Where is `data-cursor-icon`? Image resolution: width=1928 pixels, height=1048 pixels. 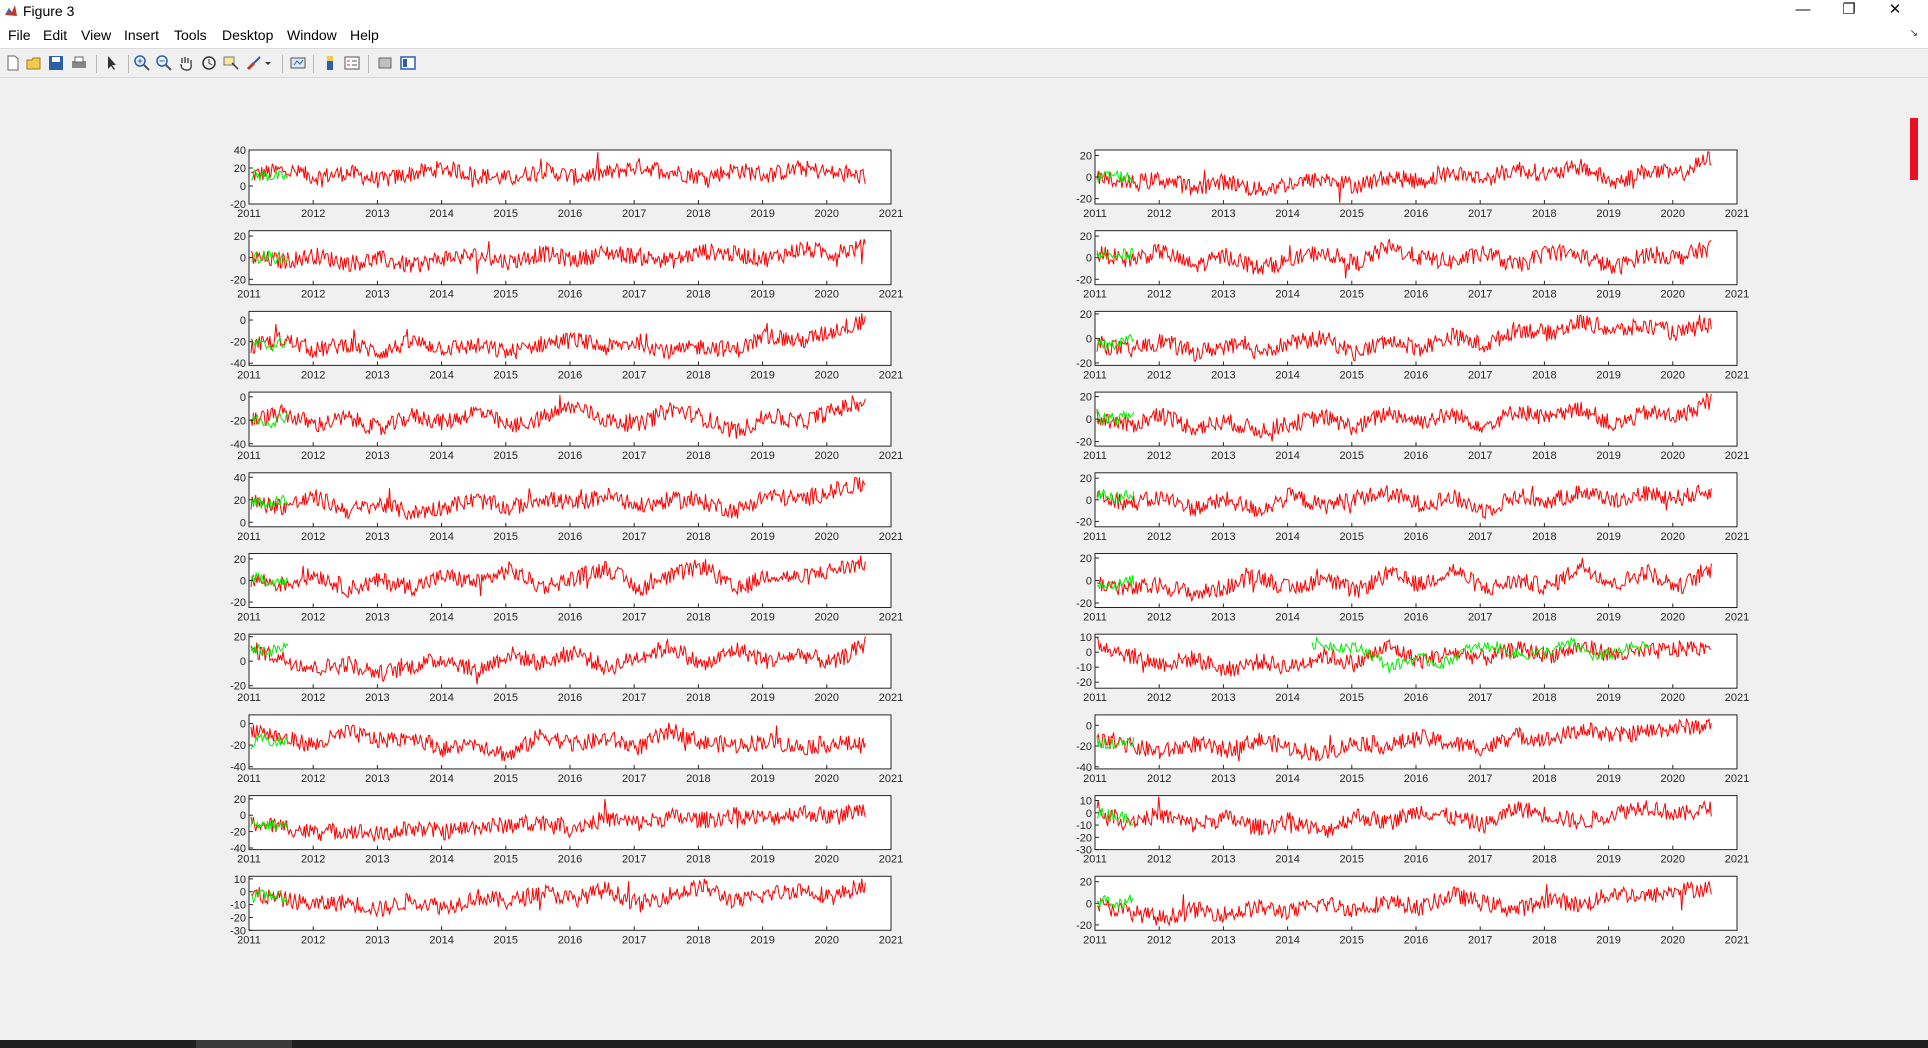 data-cursor-icon is located at coordinates (231, 63).